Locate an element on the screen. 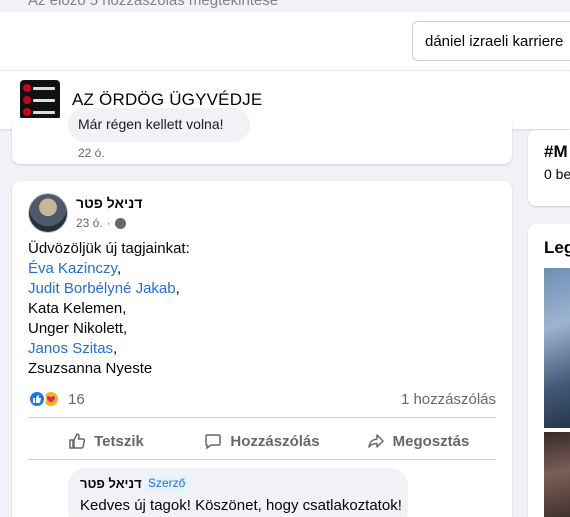  hashtag-title: #M is located at coordinates (556, 152).